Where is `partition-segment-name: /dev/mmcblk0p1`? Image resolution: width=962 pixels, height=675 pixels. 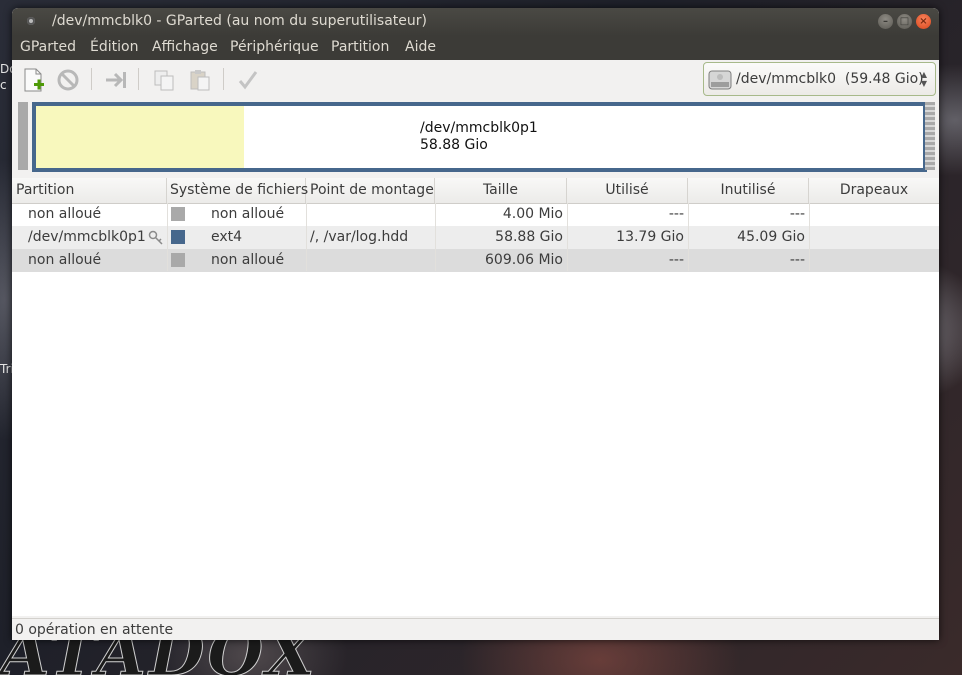
partition-segment-name: /dev/mmcblk0p1 is located at coordinates (479, 128).